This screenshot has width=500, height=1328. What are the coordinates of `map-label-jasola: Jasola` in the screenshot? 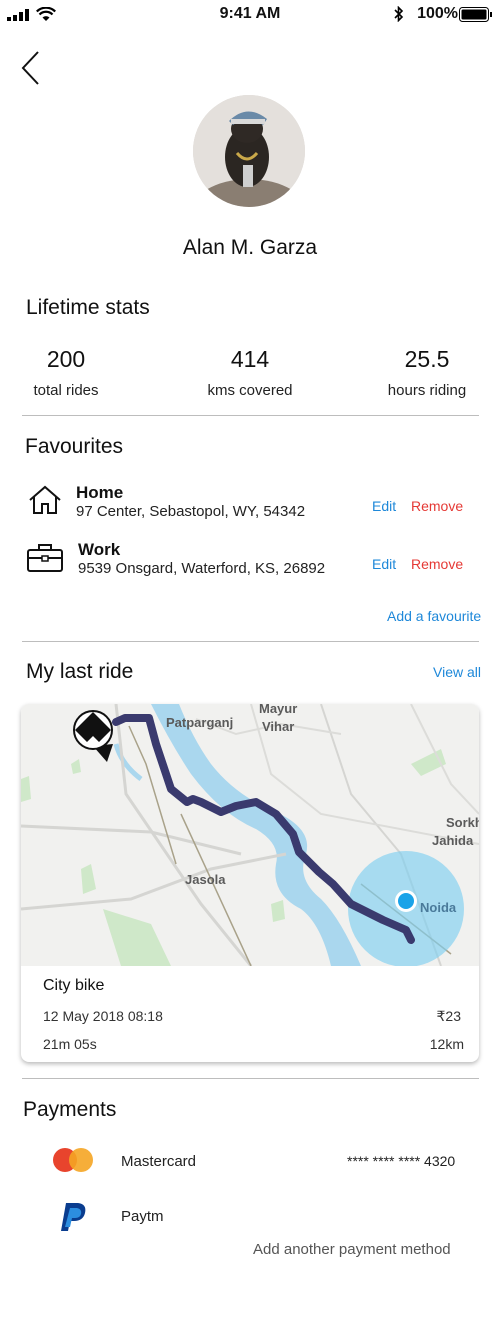 It's located at (205, 879).